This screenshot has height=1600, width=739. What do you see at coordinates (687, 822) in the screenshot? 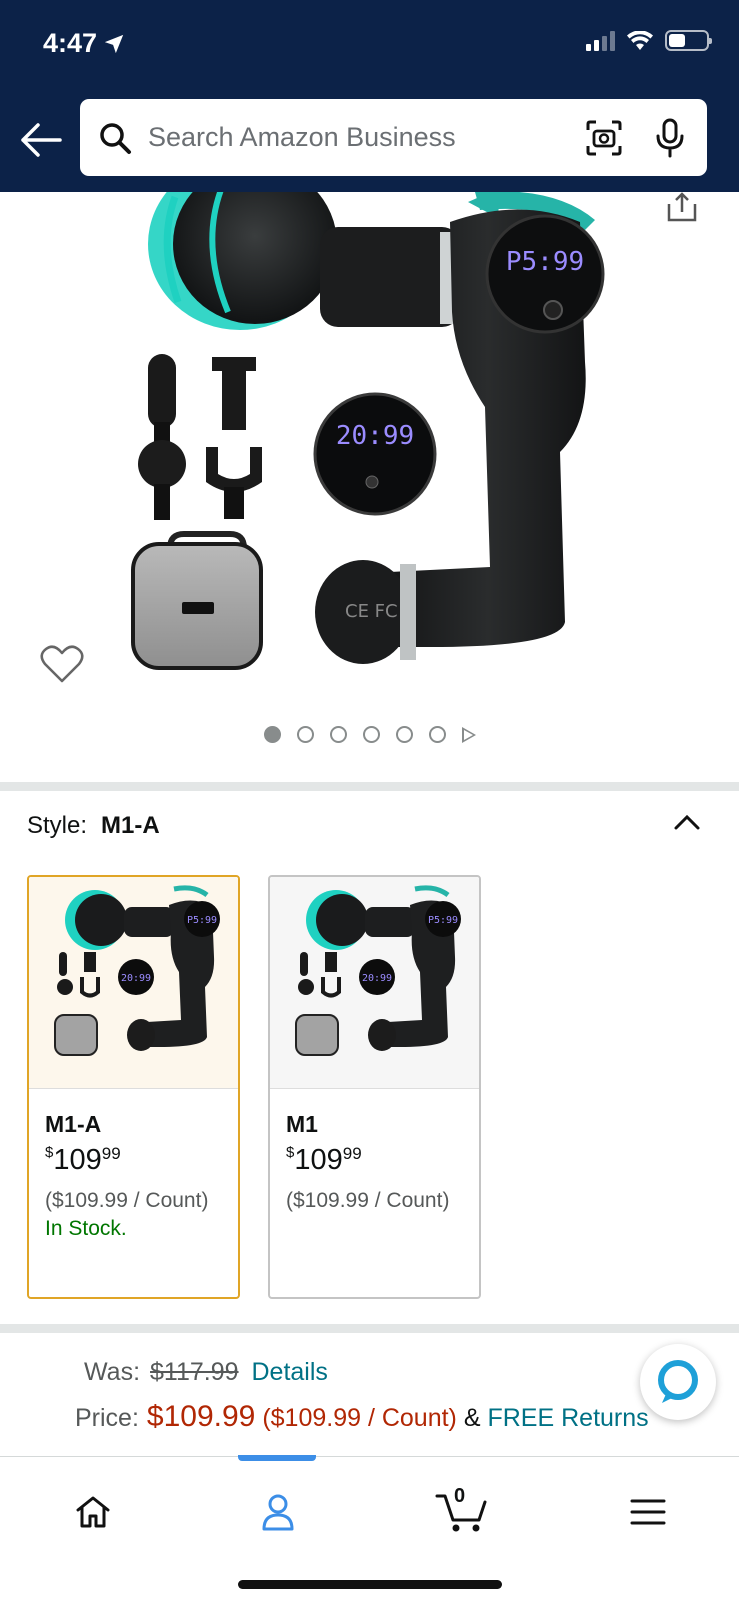
I see `chevron-up-icon` at bounding box center [687, 822].